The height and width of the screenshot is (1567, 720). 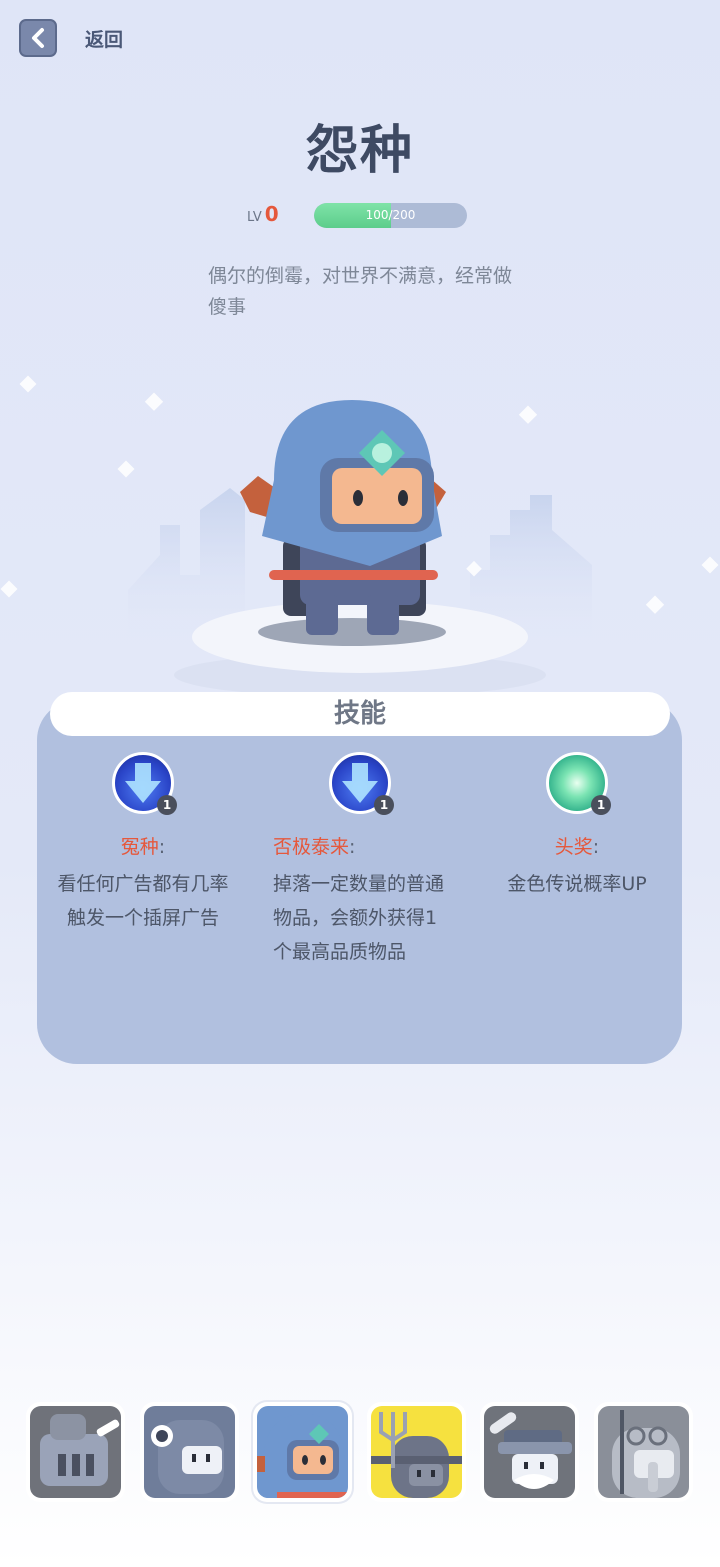 I want to click on skill-name: 头奖:, so click(x=577, y=845).